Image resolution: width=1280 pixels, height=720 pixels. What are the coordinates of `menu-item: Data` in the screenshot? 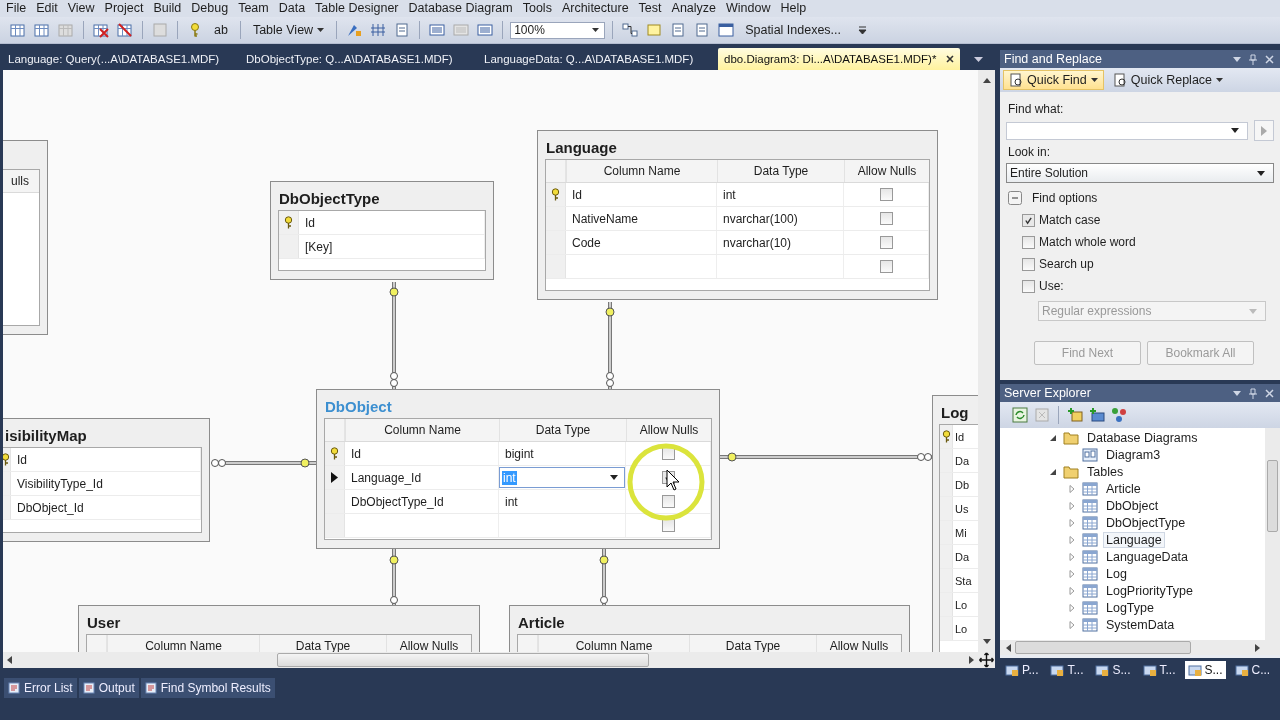 It's located at (295, 8).